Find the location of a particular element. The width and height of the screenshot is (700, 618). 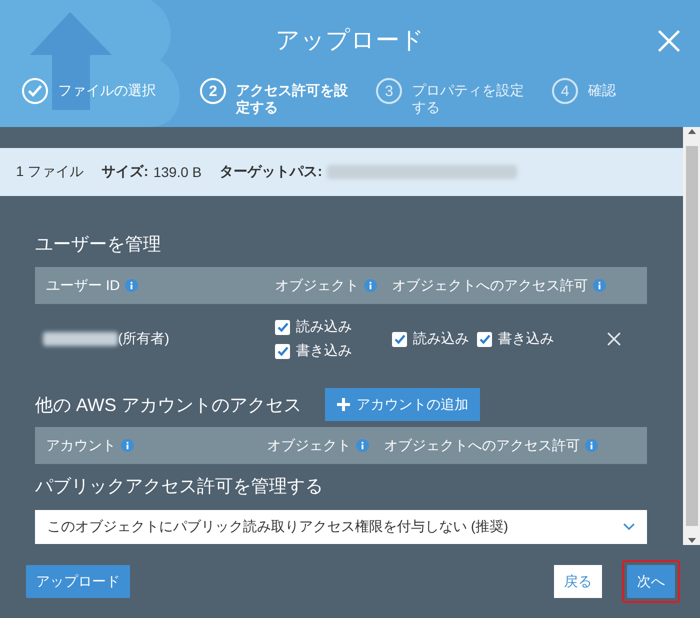

remove-icon is located at coordinates (614, 339).